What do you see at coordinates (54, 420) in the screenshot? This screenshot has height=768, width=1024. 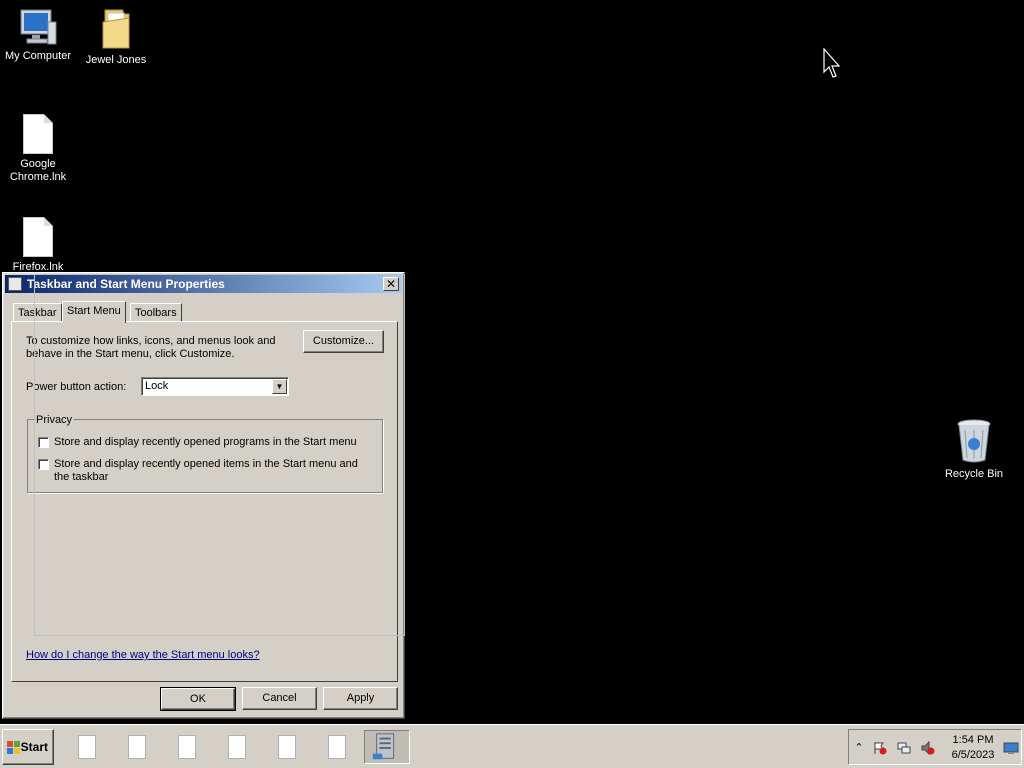 I see `privacy-legend: Privacy` at bounding box center [54, 420].